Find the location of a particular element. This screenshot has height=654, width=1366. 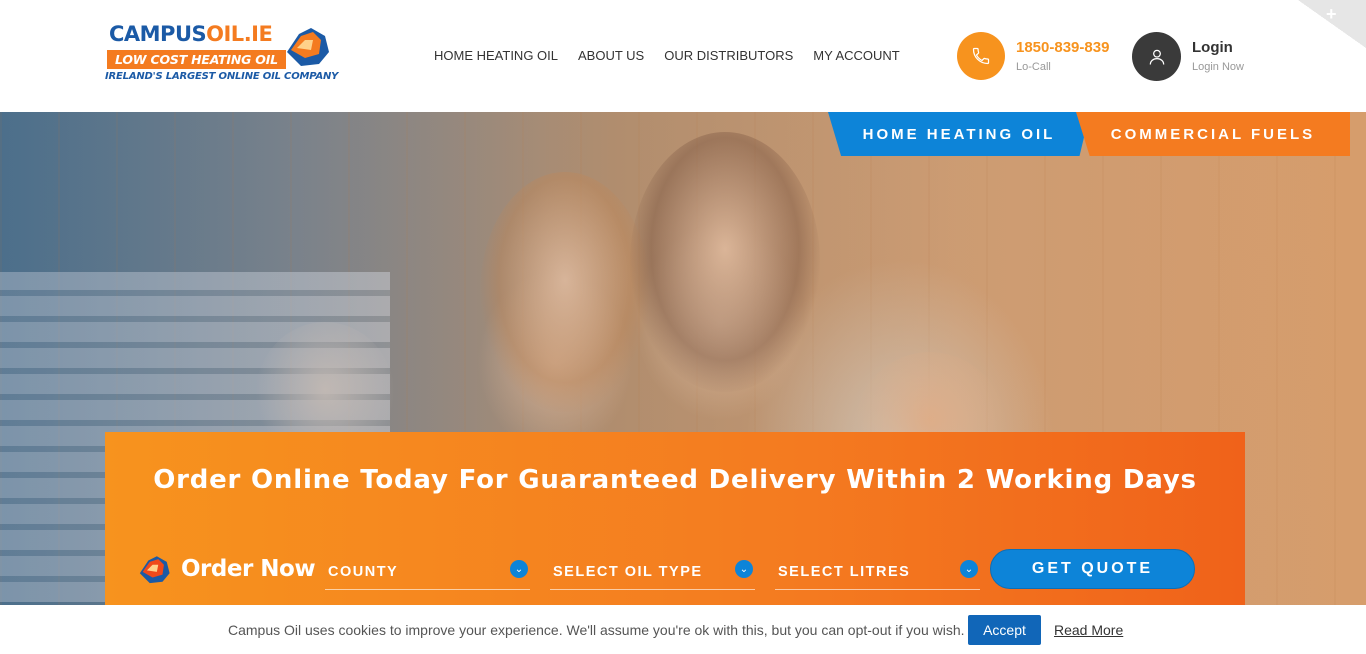

tab-home-heating-oil: HOME HEATING OIL is located at coordinates (959, 134).